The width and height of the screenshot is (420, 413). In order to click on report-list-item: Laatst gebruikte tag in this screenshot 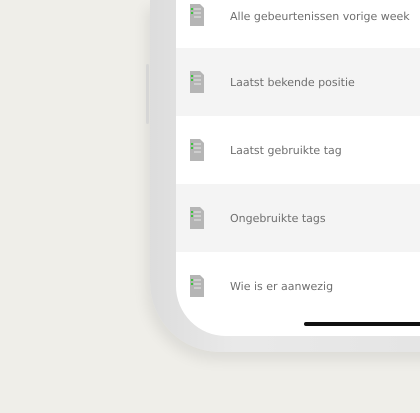, I will do `click(298, 150)`.